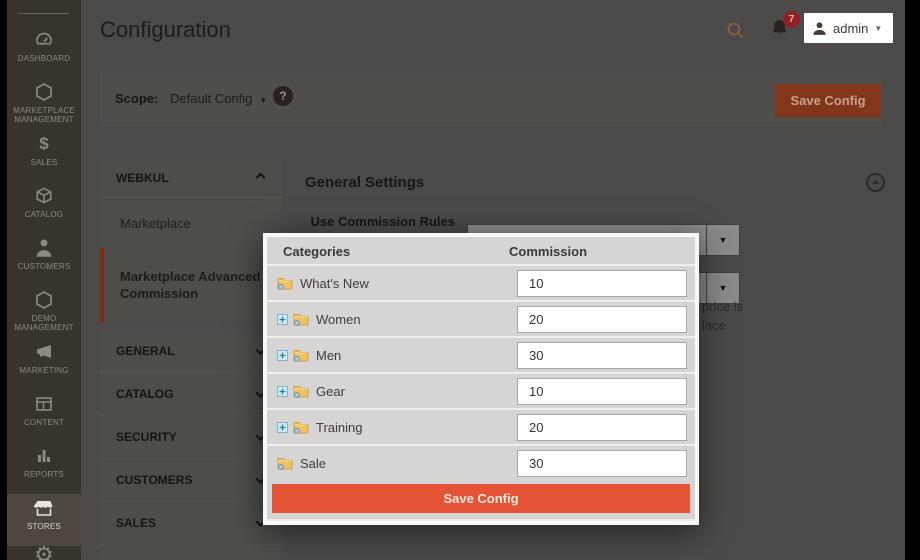 Image resolution: width=920 pixels, height=560 pixels. Describe the element at coordinates (338, 319) in the screenshot. I see `category-name: Women` at that location.